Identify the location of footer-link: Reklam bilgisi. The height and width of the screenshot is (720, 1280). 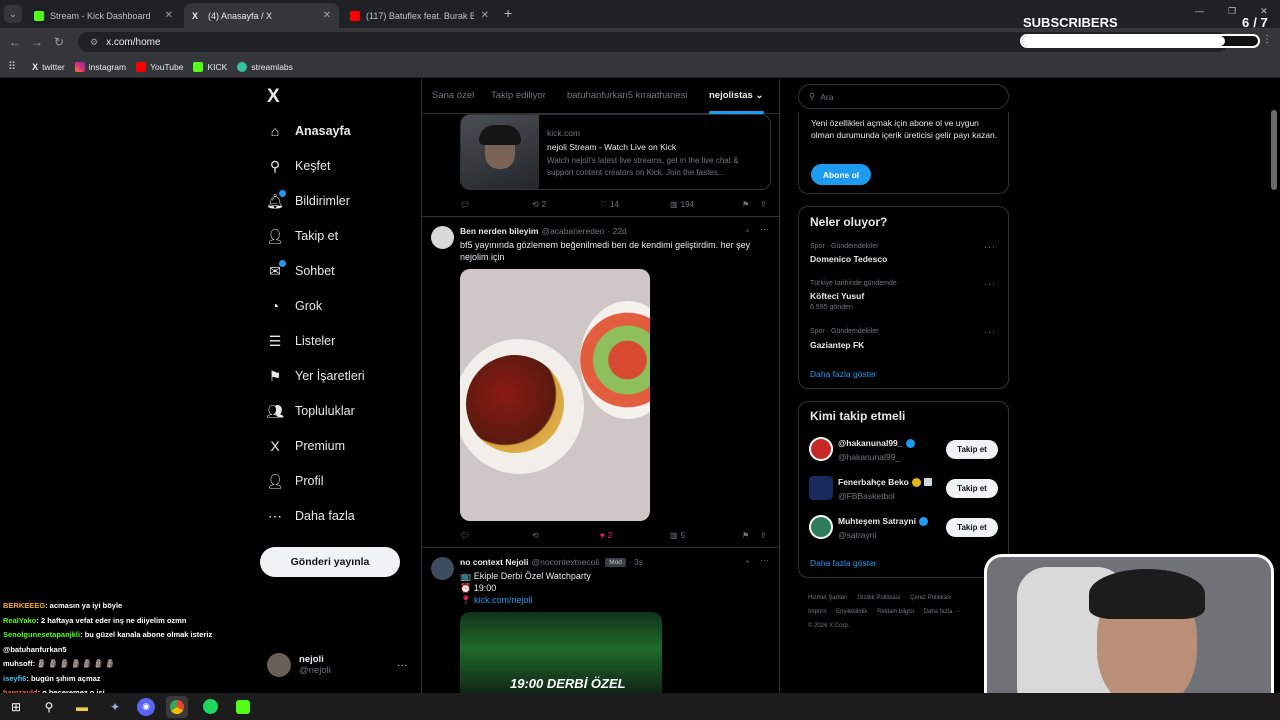
(895, 612).